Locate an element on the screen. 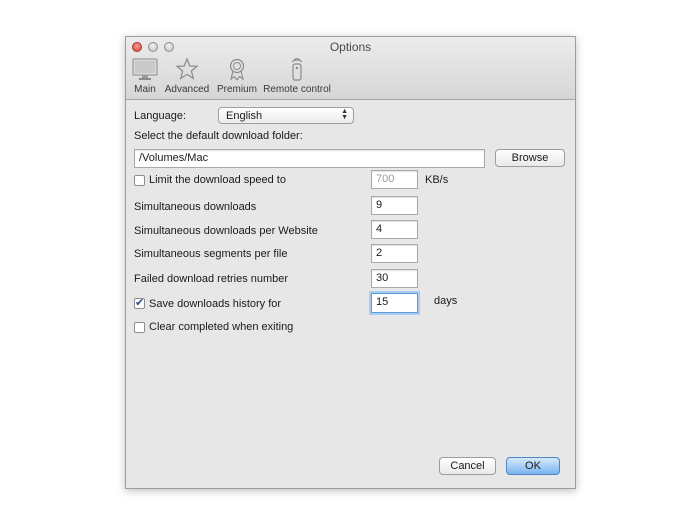 This screenshot has height=505, width=680. toolbar-label-remote-control: Remote control is located at coordinates (297, 89).